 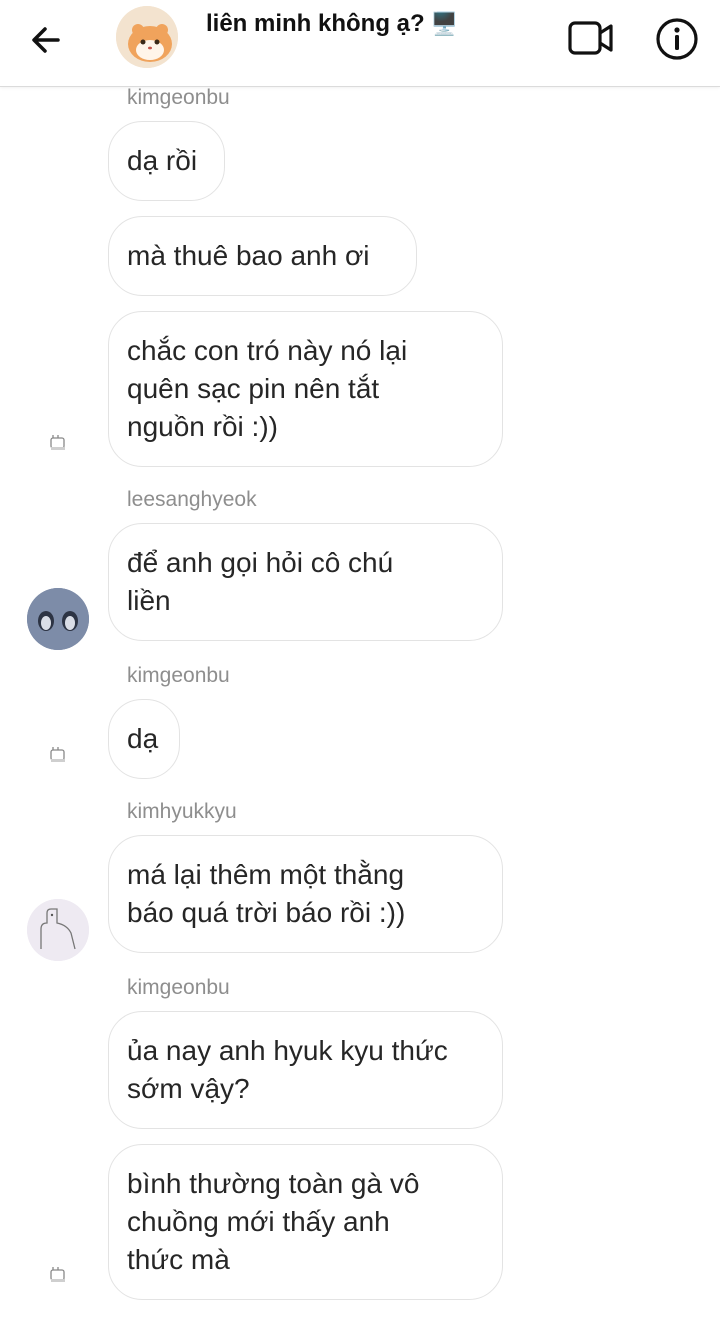 What do you see at coordinates (262, 256) in the screenshot?
I see `message-bubble: mà thuê bao anh ơi` at bounding box center [262, 256].